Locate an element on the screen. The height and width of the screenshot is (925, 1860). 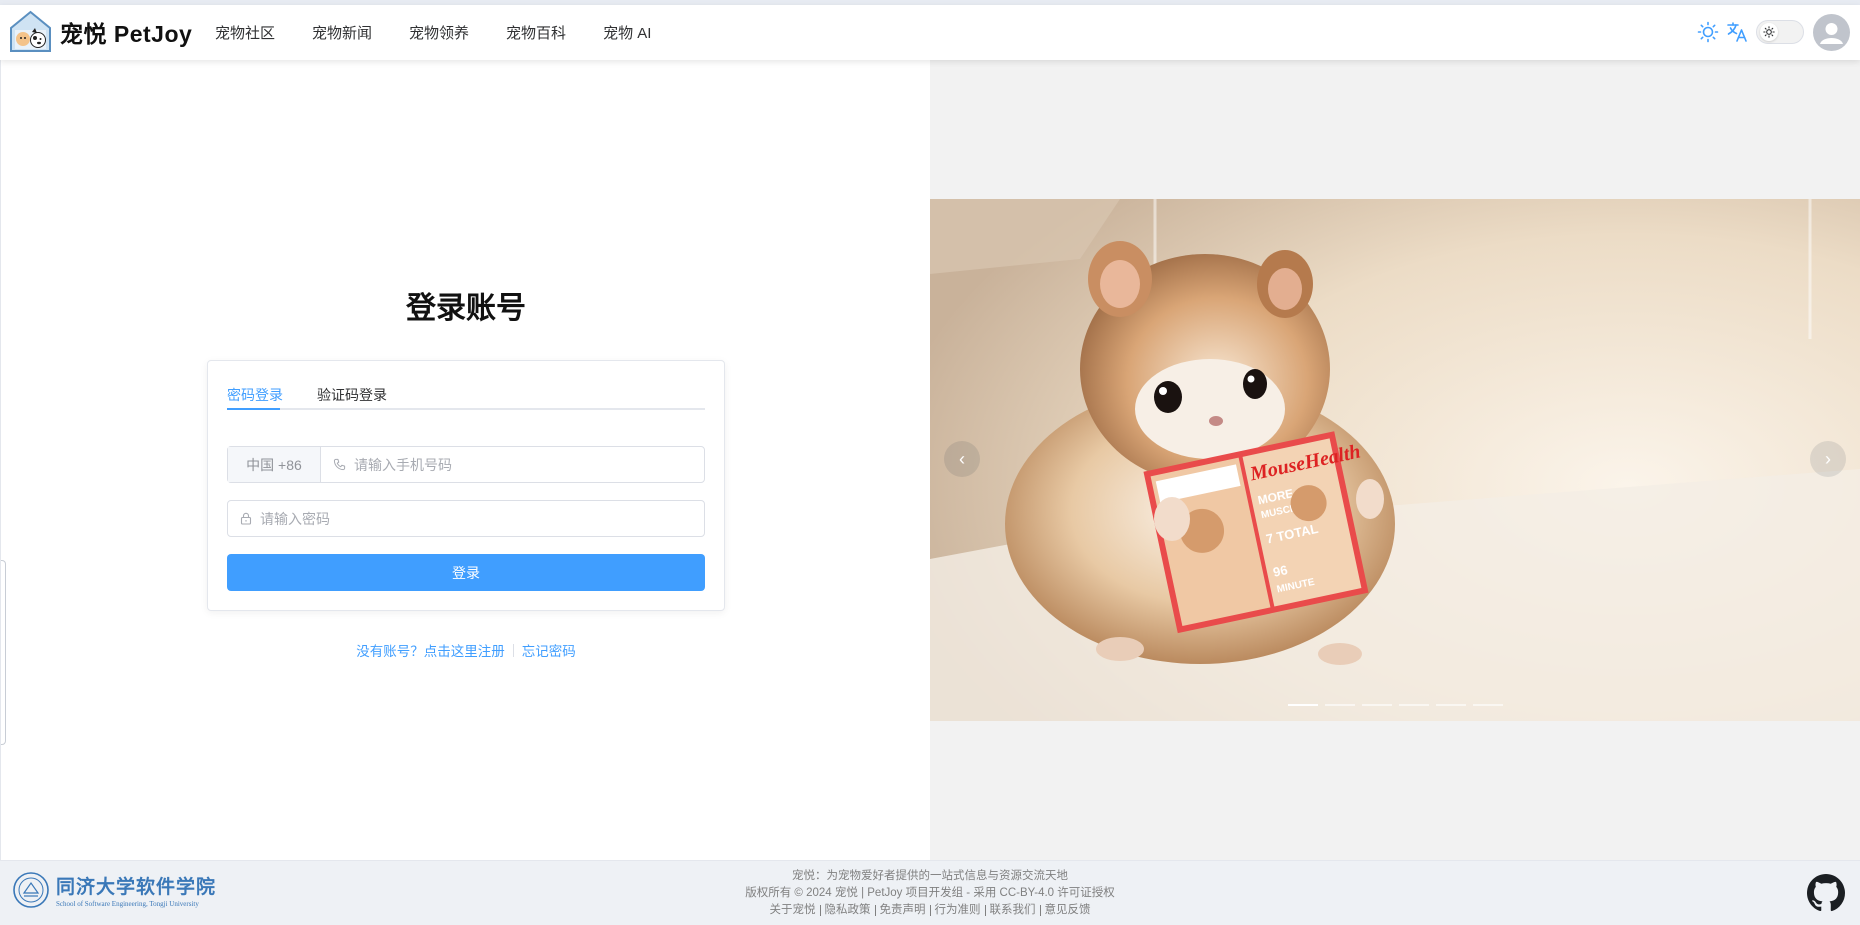
user-avatar-icon is located at coordinates (1831, 32).